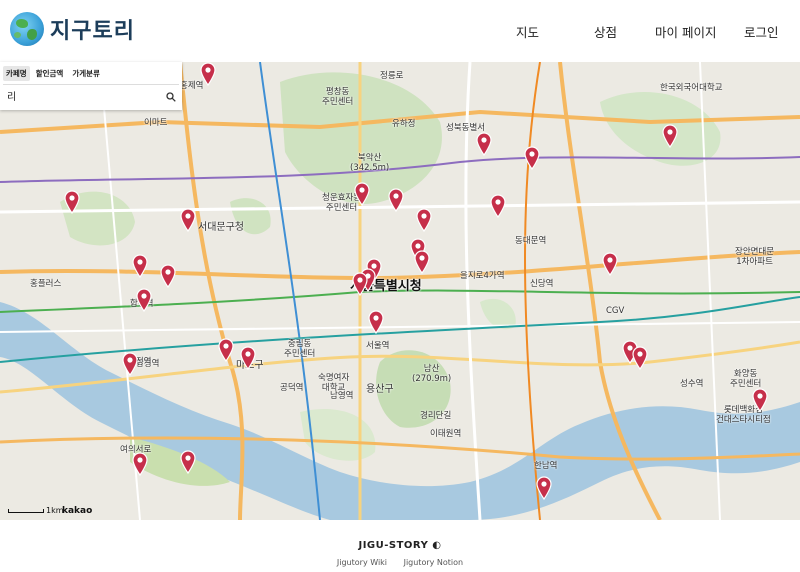  What do you see at coordinates (50, 73) in the screenshot?
I see `tab-discount: 할인금액` at bounding box center [50, 73].